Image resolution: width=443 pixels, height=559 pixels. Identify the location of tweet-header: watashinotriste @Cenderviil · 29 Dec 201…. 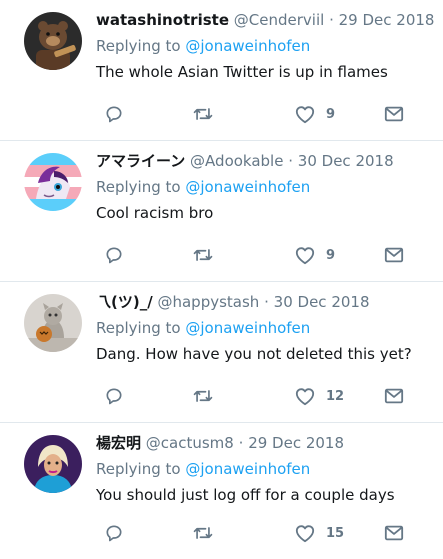
(265, 20).